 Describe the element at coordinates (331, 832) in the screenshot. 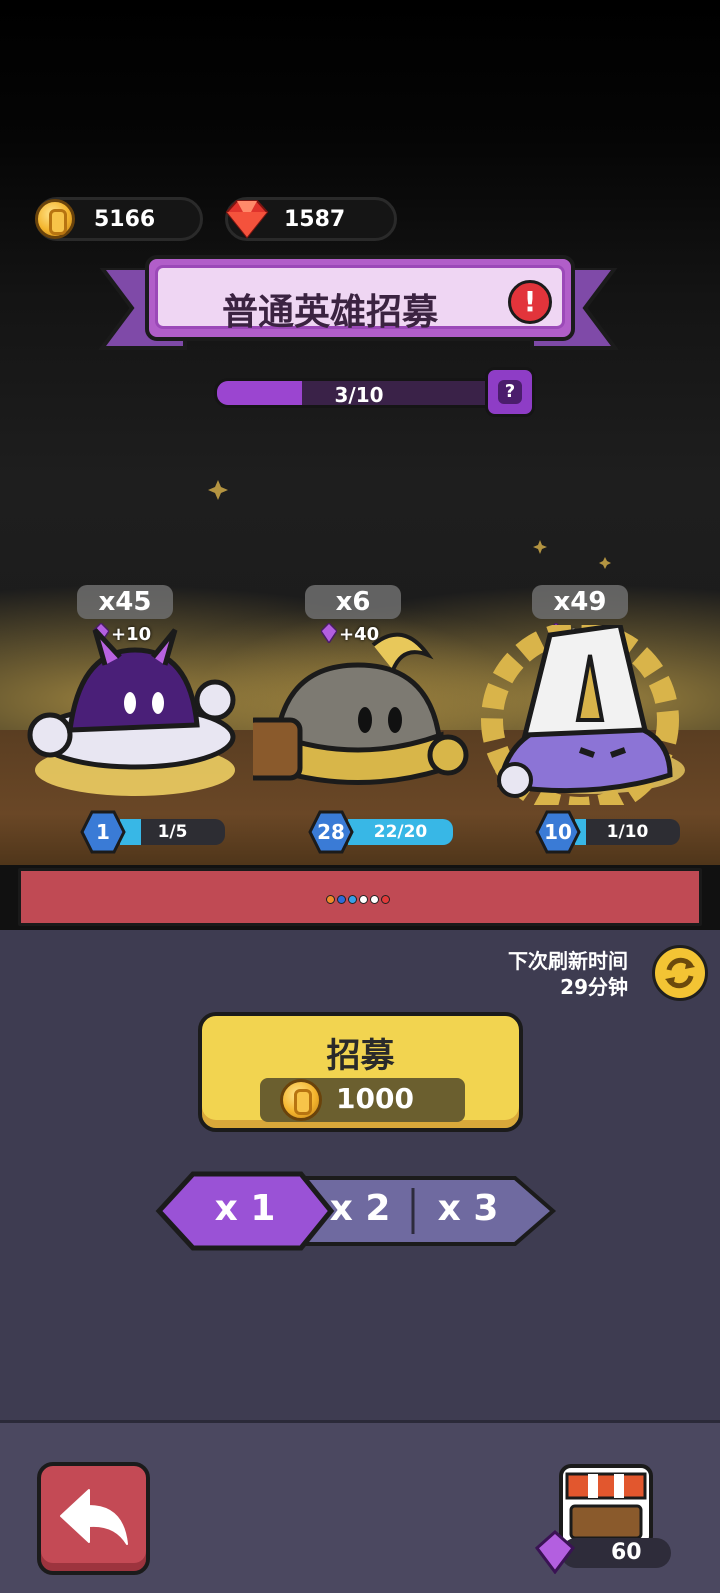

I see `hero-level-number: 28` at that location.